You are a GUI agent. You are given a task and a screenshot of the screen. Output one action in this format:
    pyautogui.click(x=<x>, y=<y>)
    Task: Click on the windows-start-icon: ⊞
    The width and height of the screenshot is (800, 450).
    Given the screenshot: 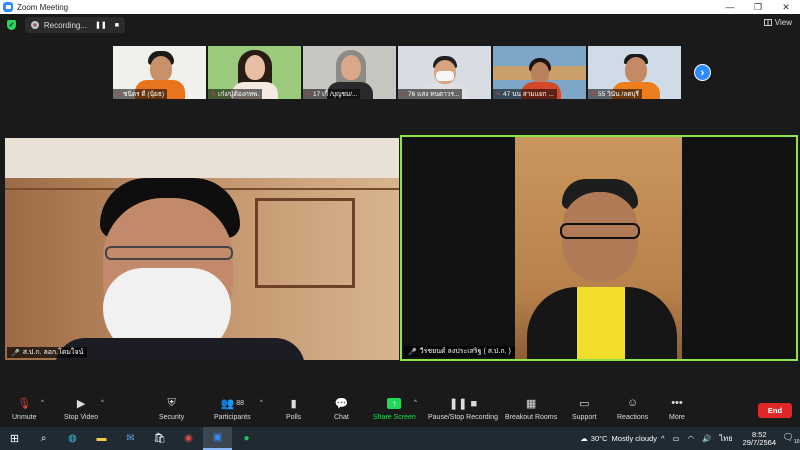 What is the action you would take?
    pyautogui.click(x=14, y=438)
    